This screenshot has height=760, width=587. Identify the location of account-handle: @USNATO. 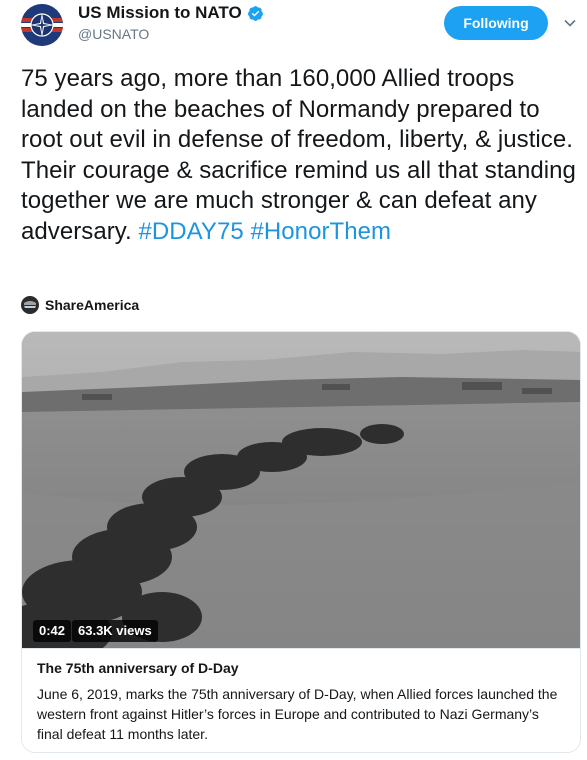
(113, 34).